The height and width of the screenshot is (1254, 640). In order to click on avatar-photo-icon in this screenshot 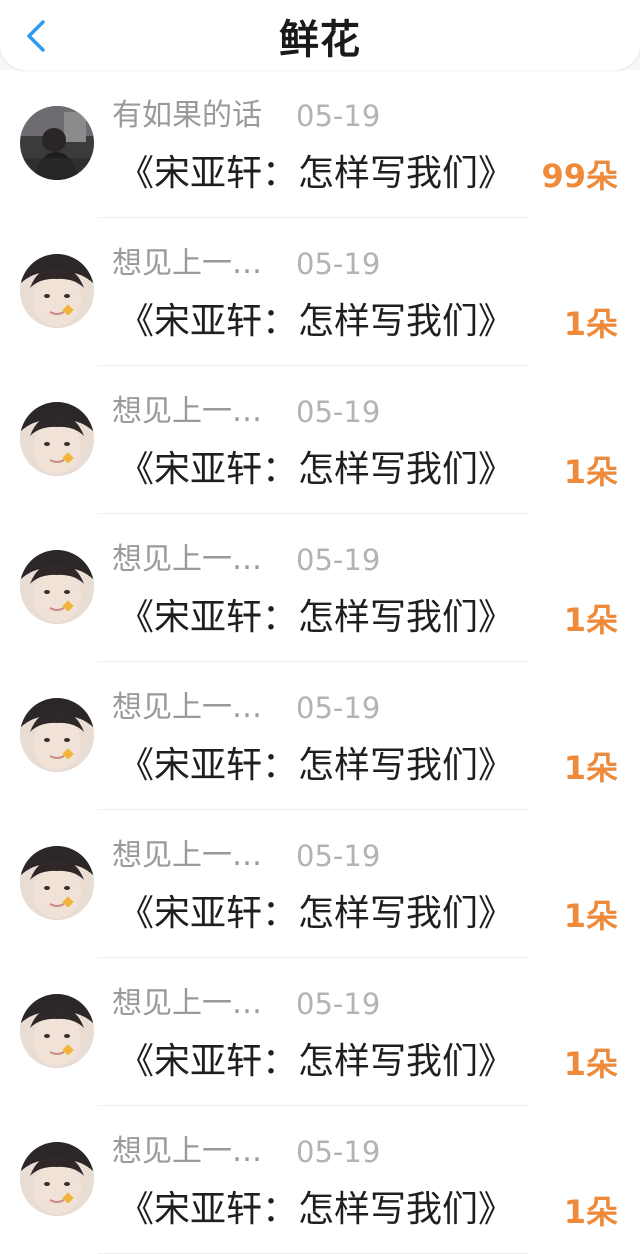, I will do `click(57, 143)`.